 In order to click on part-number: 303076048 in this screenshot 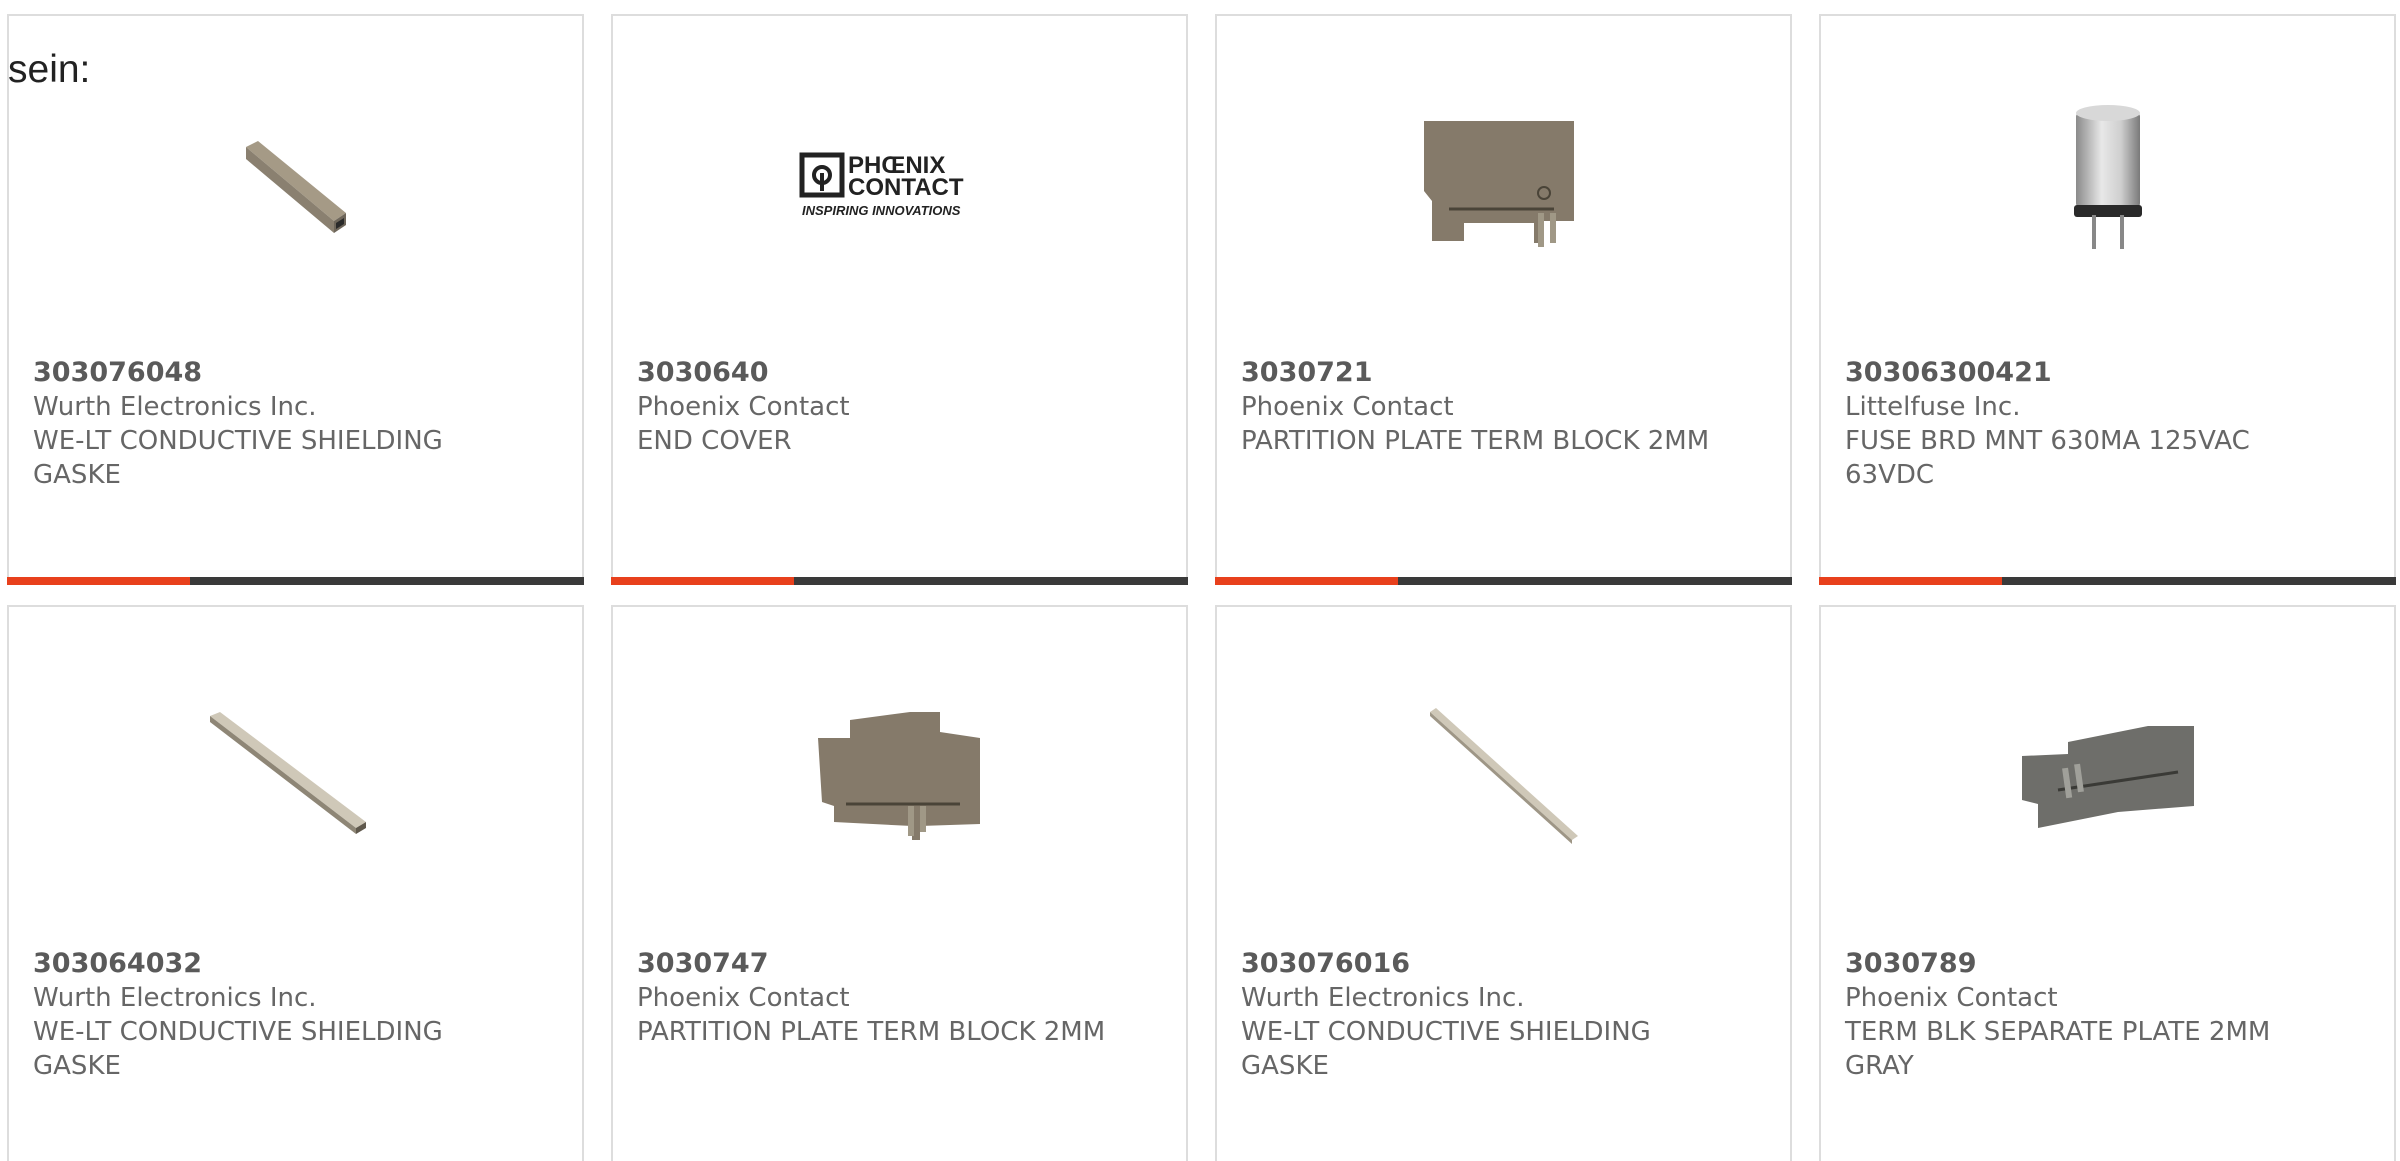, I will do `click(295, 373)`.